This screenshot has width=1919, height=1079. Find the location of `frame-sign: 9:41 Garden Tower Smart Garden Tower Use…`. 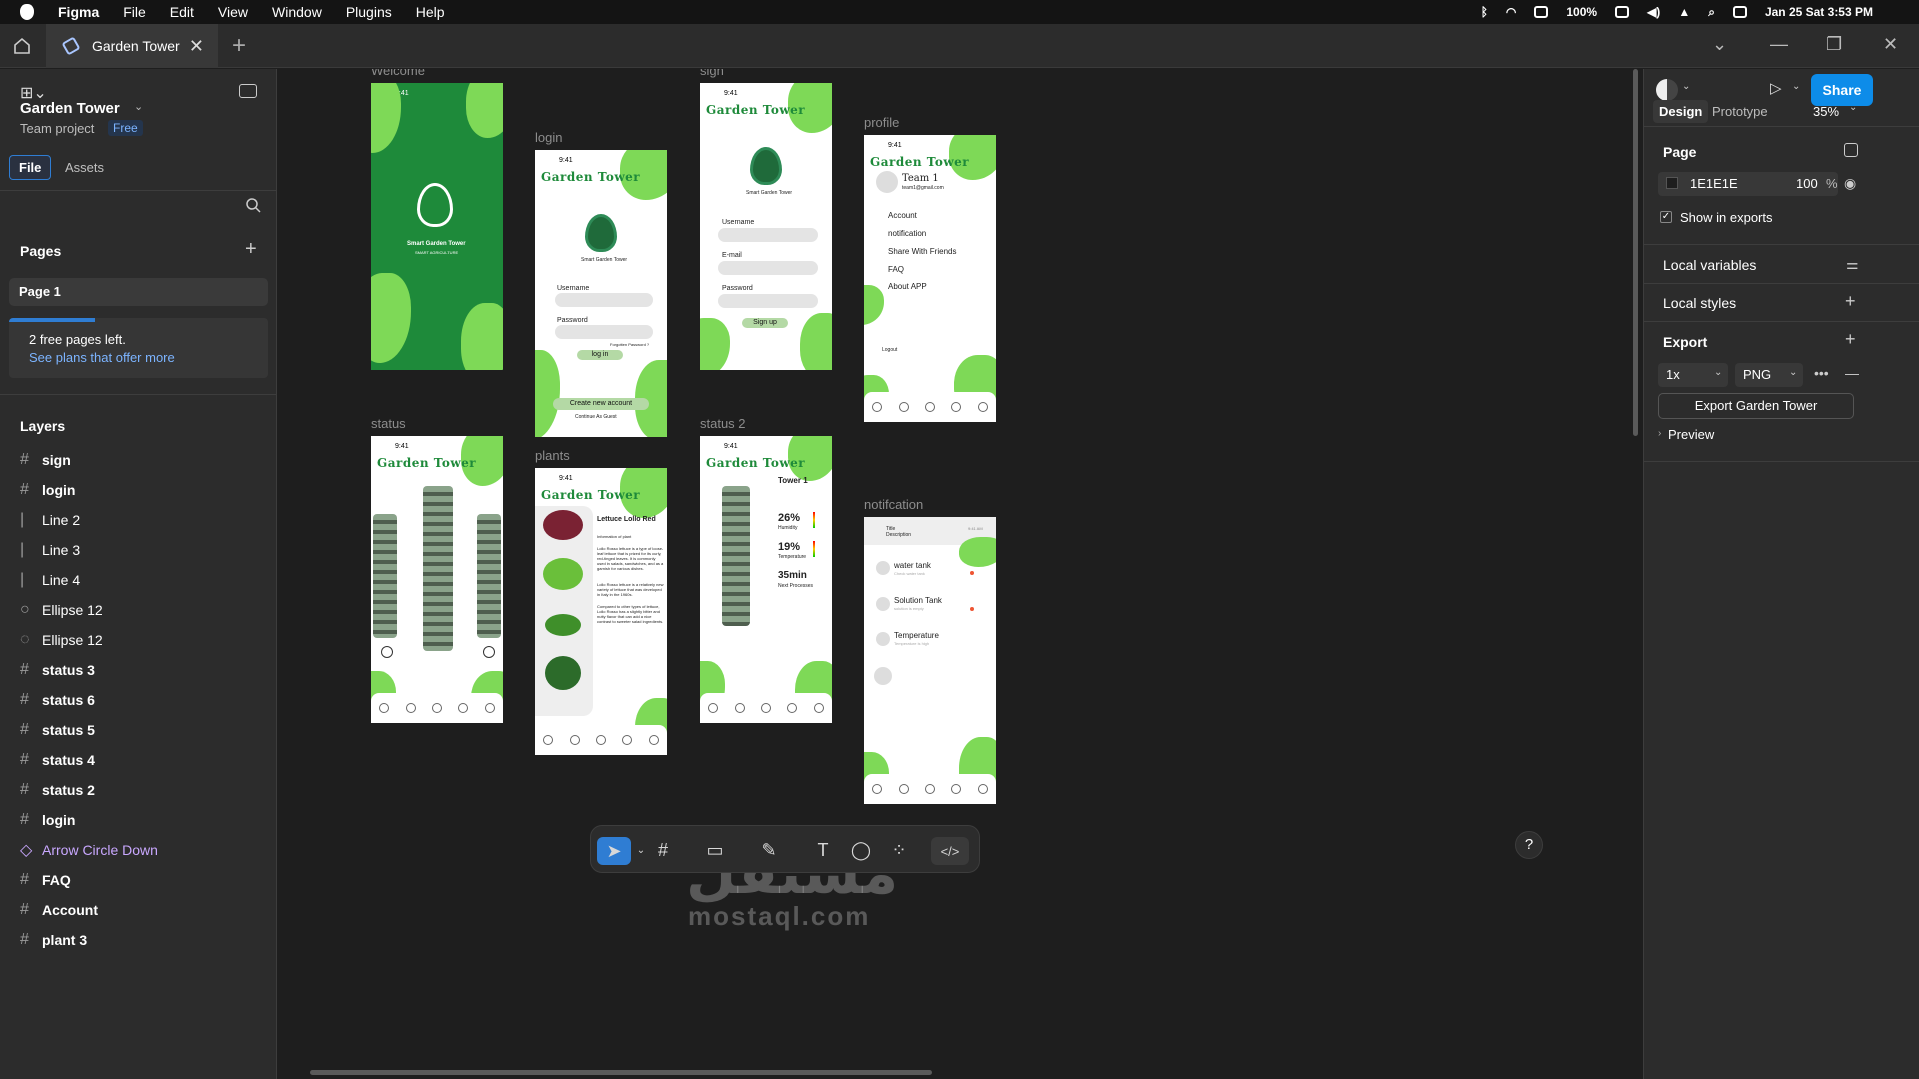

frame-sign: 9:41 Garden Tower Smart Garden Tower Use… is located at coordinates (766, 226).